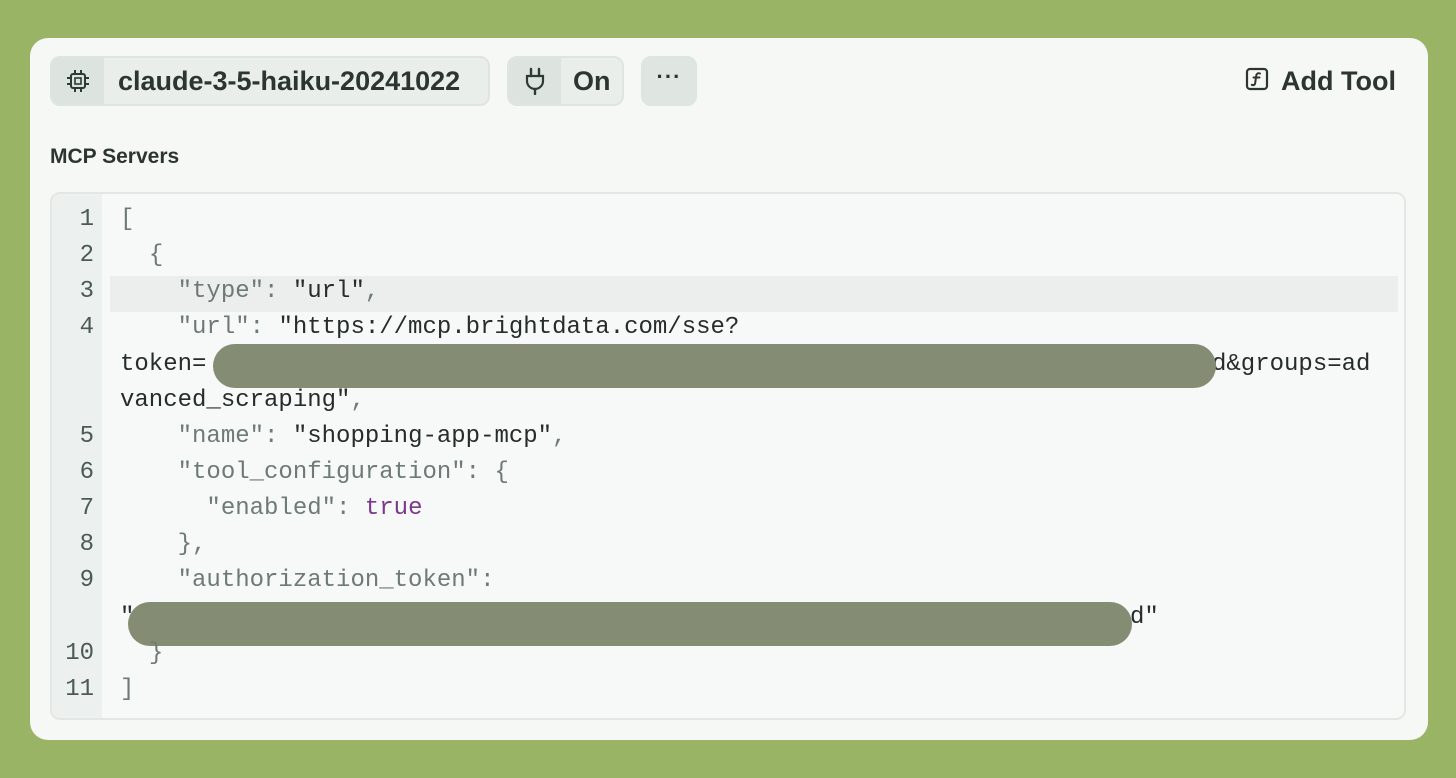 Image resolution: width=1456 pixels, height=778 pixels. Describe the element at coordinates (278, 291) in the screenshot. I see `code-line: "type": "url",` at that location.